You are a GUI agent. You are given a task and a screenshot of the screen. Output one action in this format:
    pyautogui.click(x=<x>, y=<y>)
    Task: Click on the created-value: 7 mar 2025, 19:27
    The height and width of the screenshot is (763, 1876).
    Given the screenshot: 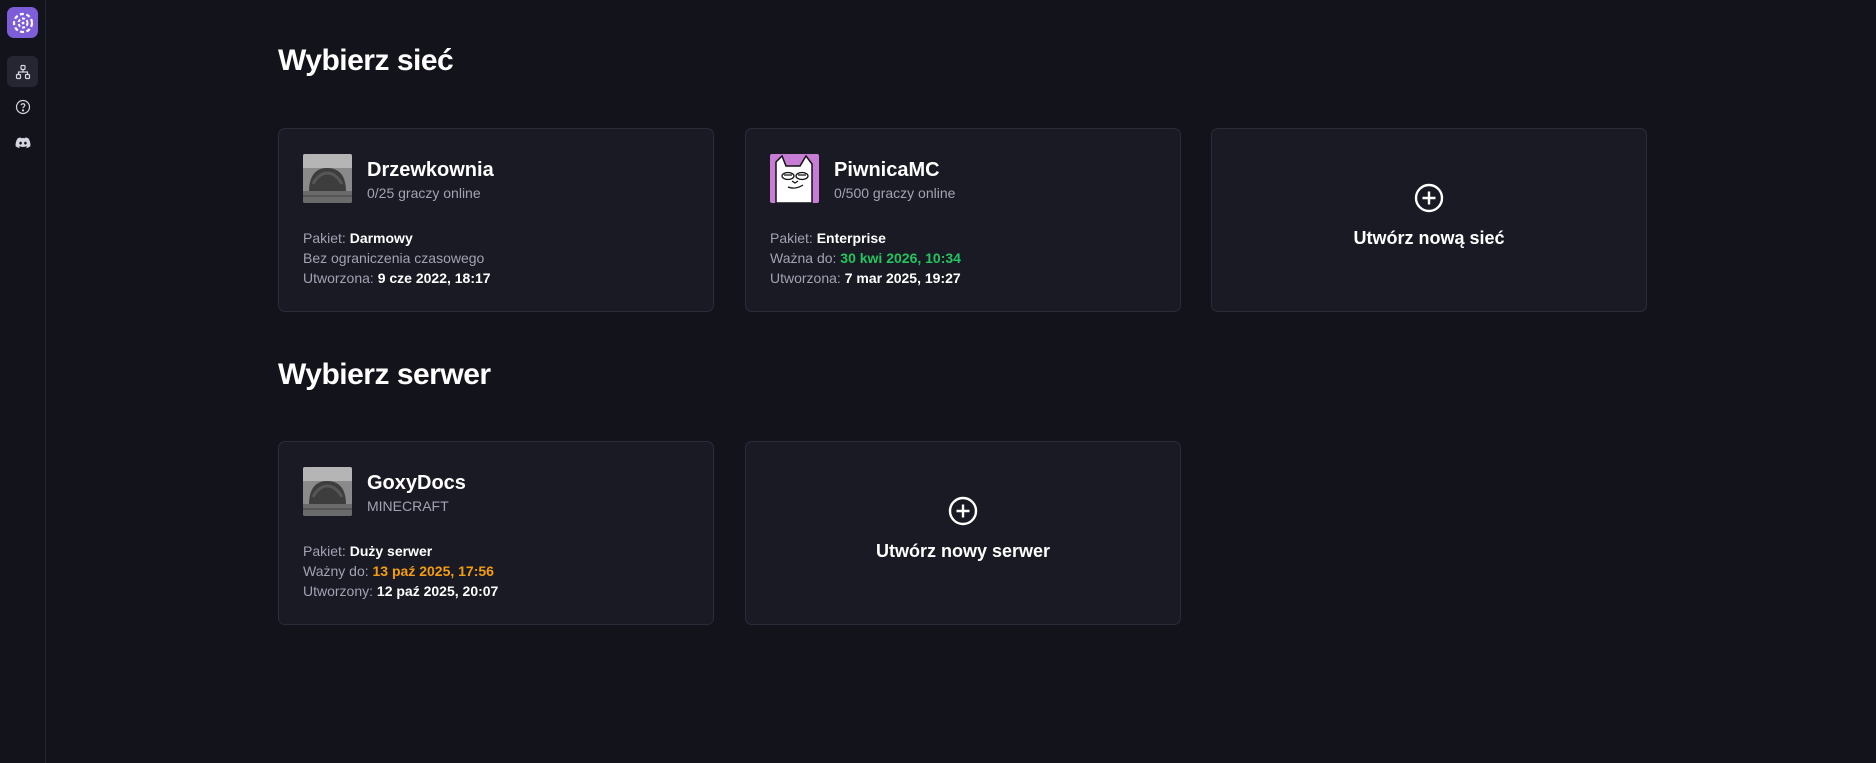 What is the action you would take?
    pyautogui.click(x=902, y=278)
    